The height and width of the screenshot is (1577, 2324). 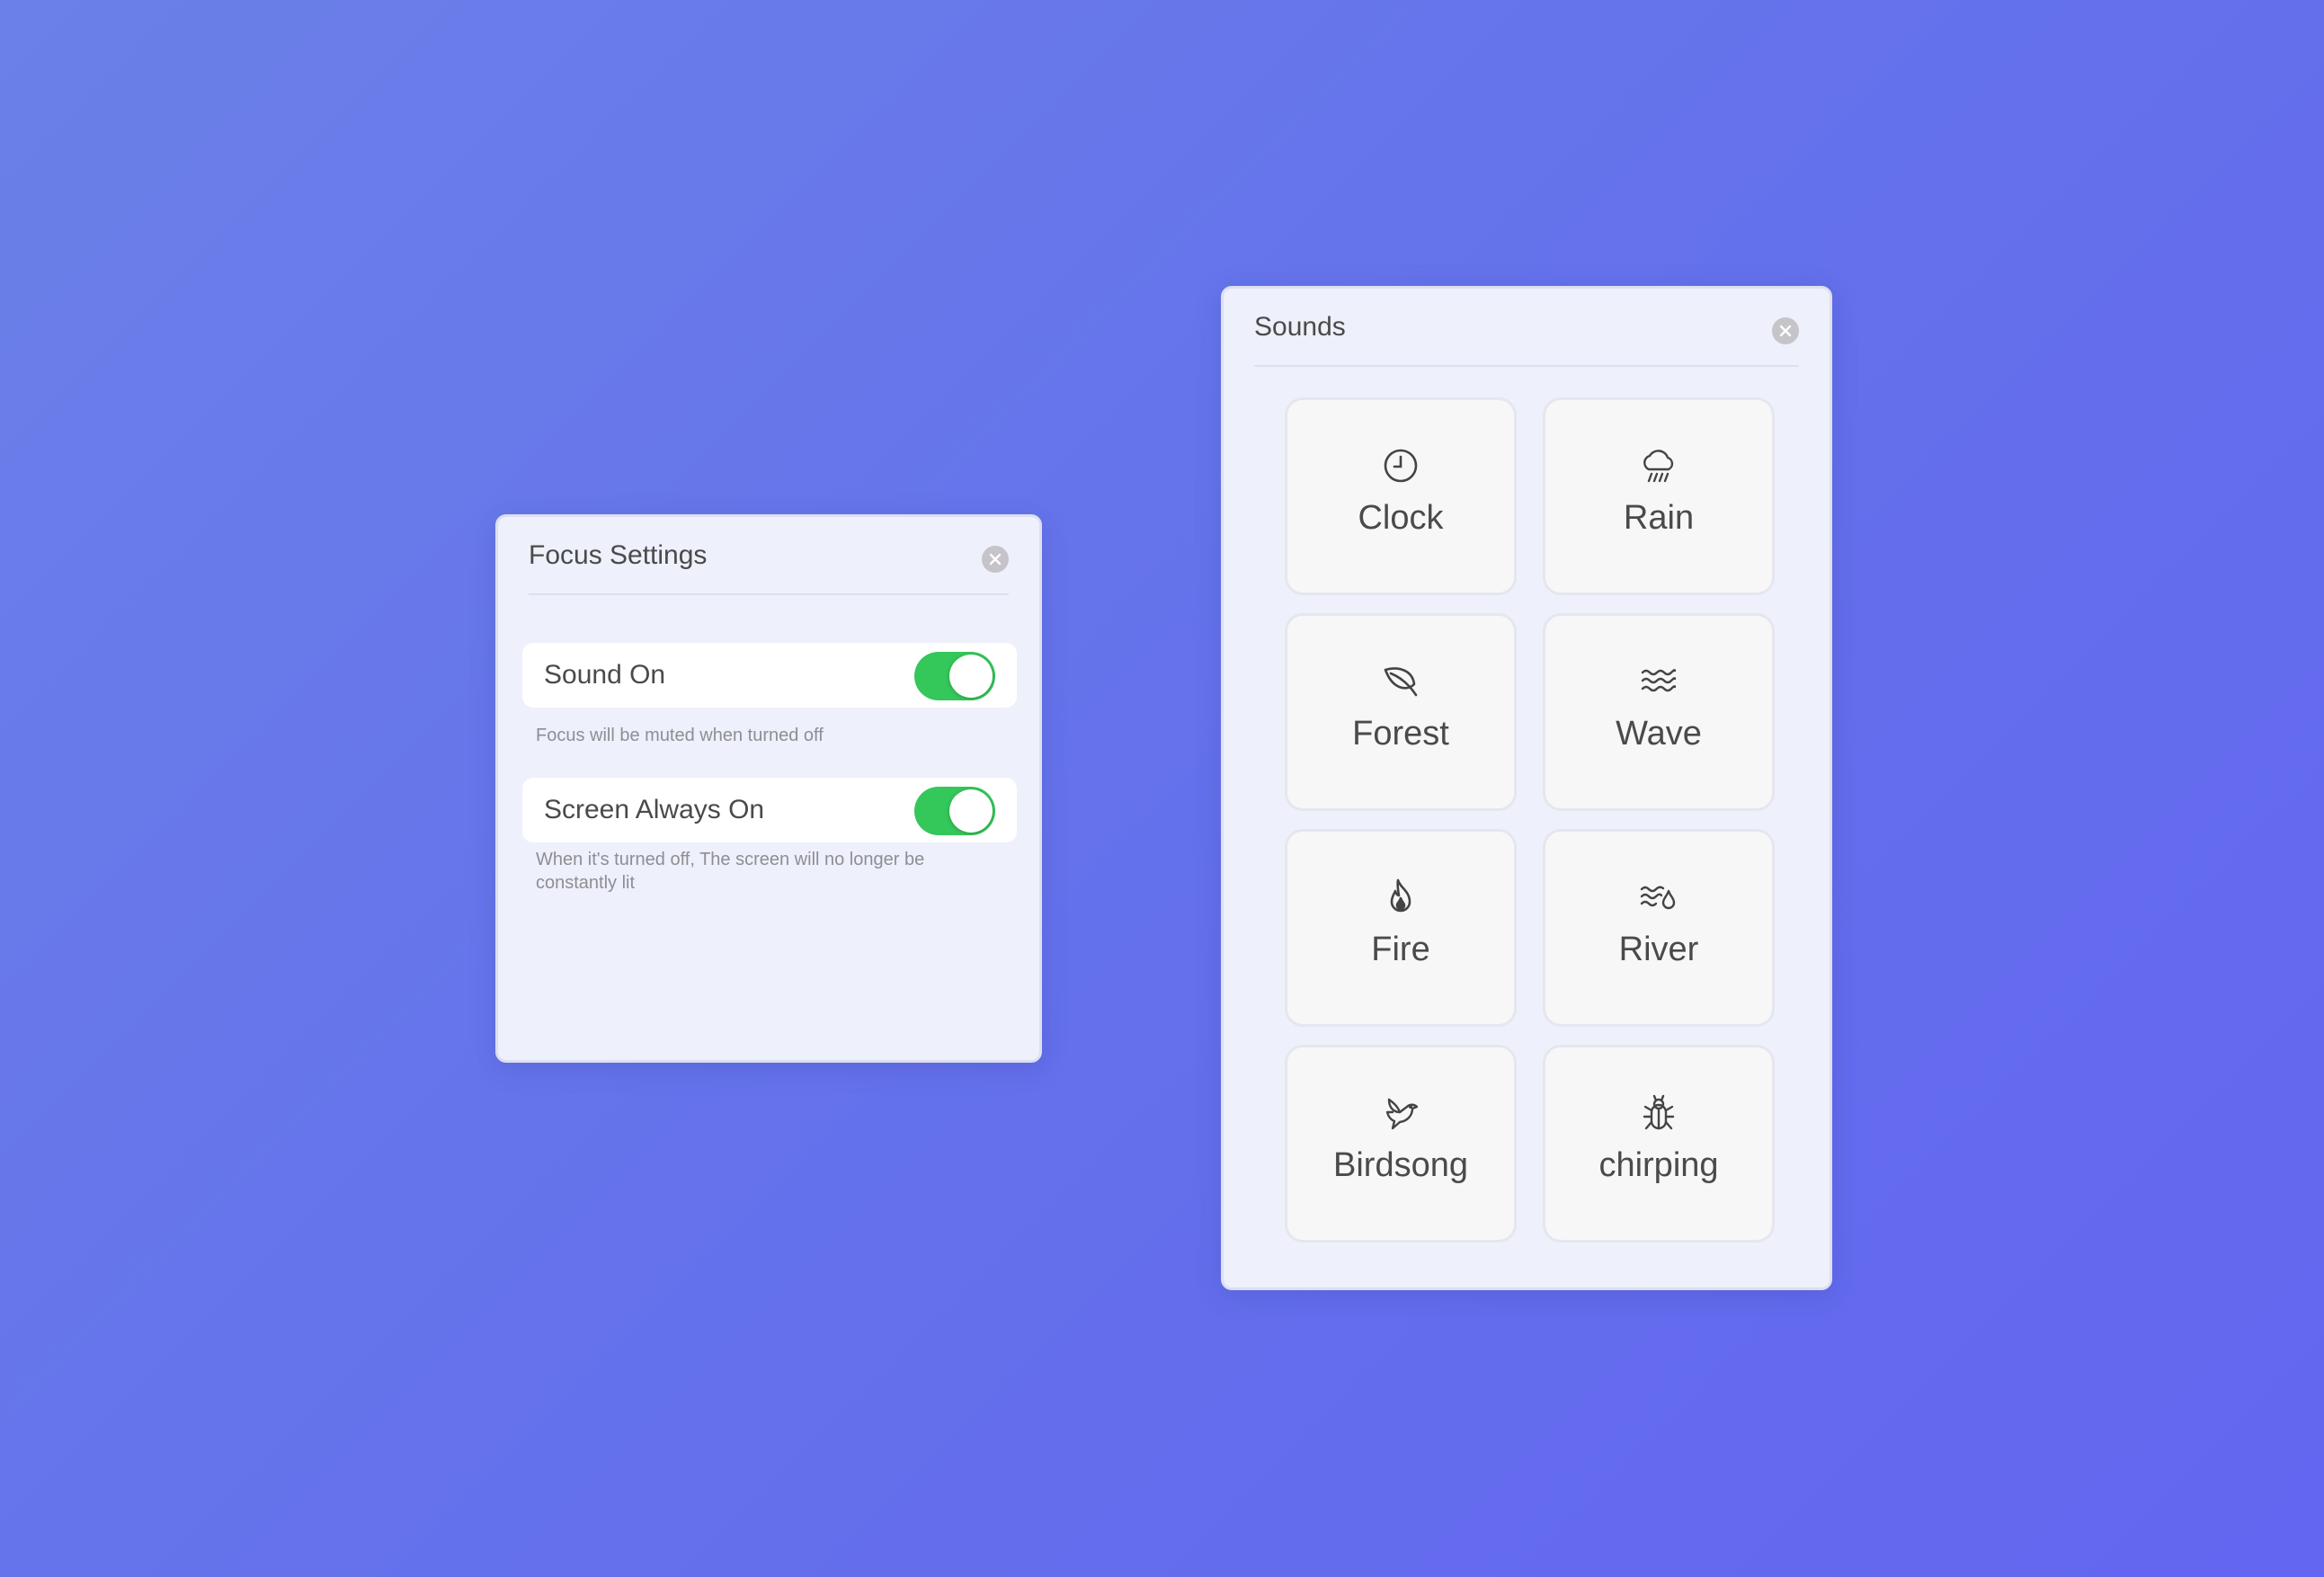 What do you see at coordinates (1658, 898) in the screenshot?
I see `river-icon` at bounding box center [1658, 898].